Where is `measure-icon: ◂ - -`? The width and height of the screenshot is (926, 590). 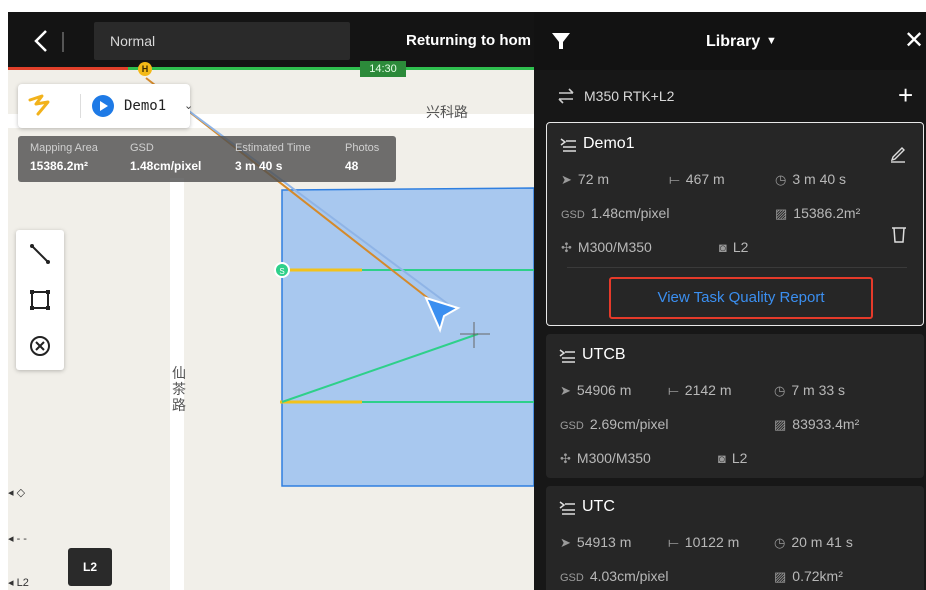 measure-icon: ◂ - - is located at coordinates (17, 538).